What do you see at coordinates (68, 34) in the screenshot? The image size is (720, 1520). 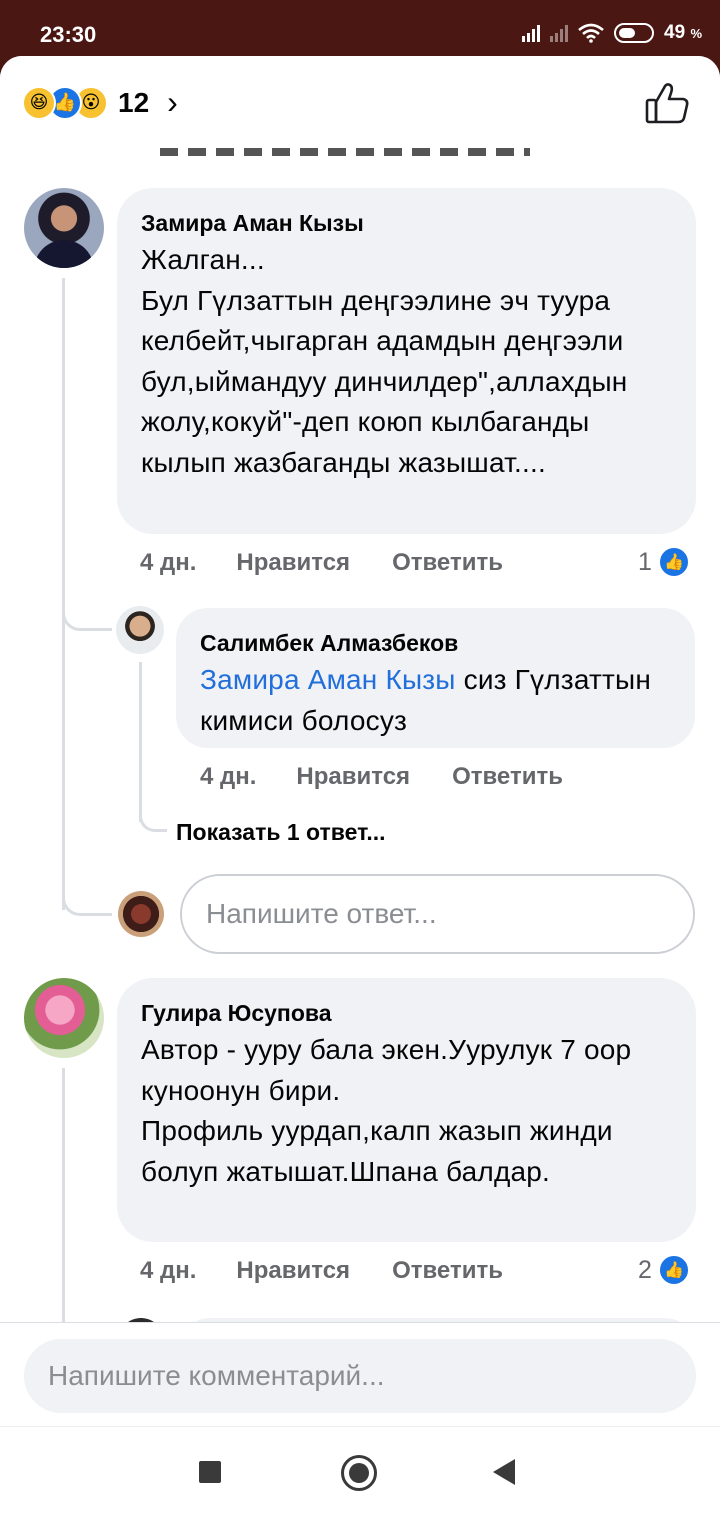 I see `status-time: 23:30` at bounding box center [68, 34].